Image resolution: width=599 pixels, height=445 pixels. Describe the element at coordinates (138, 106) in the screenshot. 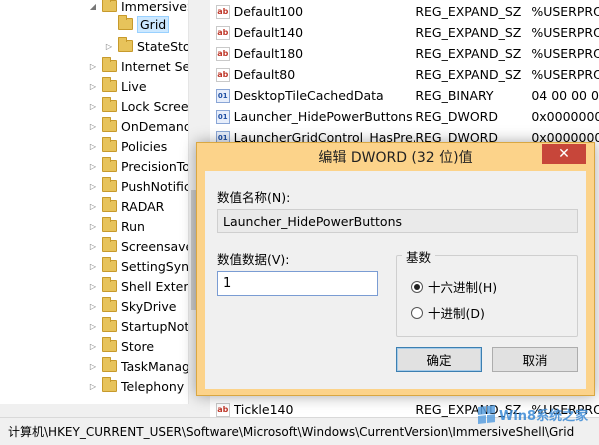

I see `tree-item: ▷ Lock Scree` at that location.